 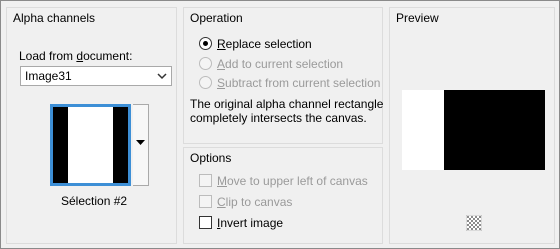 What do you see at coordinates (264, 44) in the screenshot?
I see `replace-selection-label: Replace selection` at bounding box center [264, 44].